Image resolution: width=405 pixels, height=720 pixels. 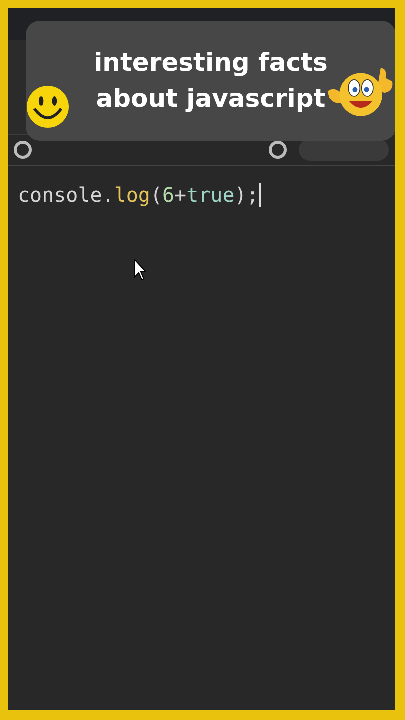 I want to click on caption-line: interesting facts, so click(x=211, y=63).